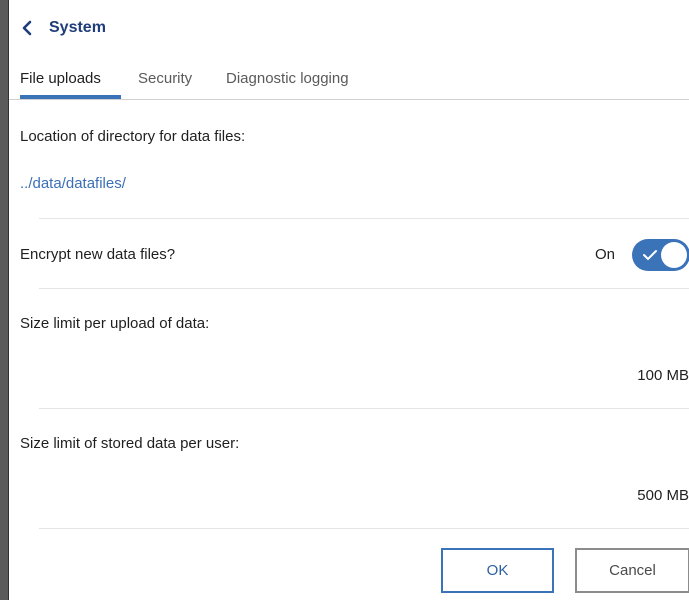  I want to click on tab-bar: File uploads Security Diagnostic logging, so click(349, 81).